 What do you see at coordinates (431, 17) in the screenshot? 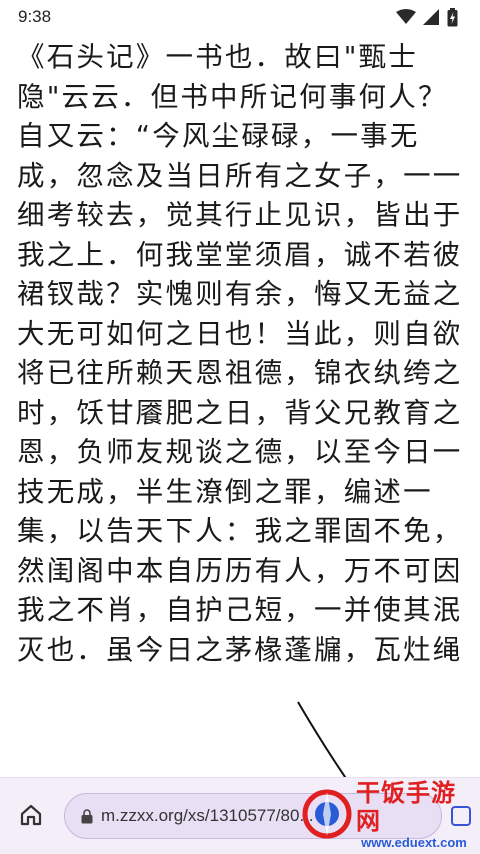
I see `signal-icon` at bounding box center [431, 17].